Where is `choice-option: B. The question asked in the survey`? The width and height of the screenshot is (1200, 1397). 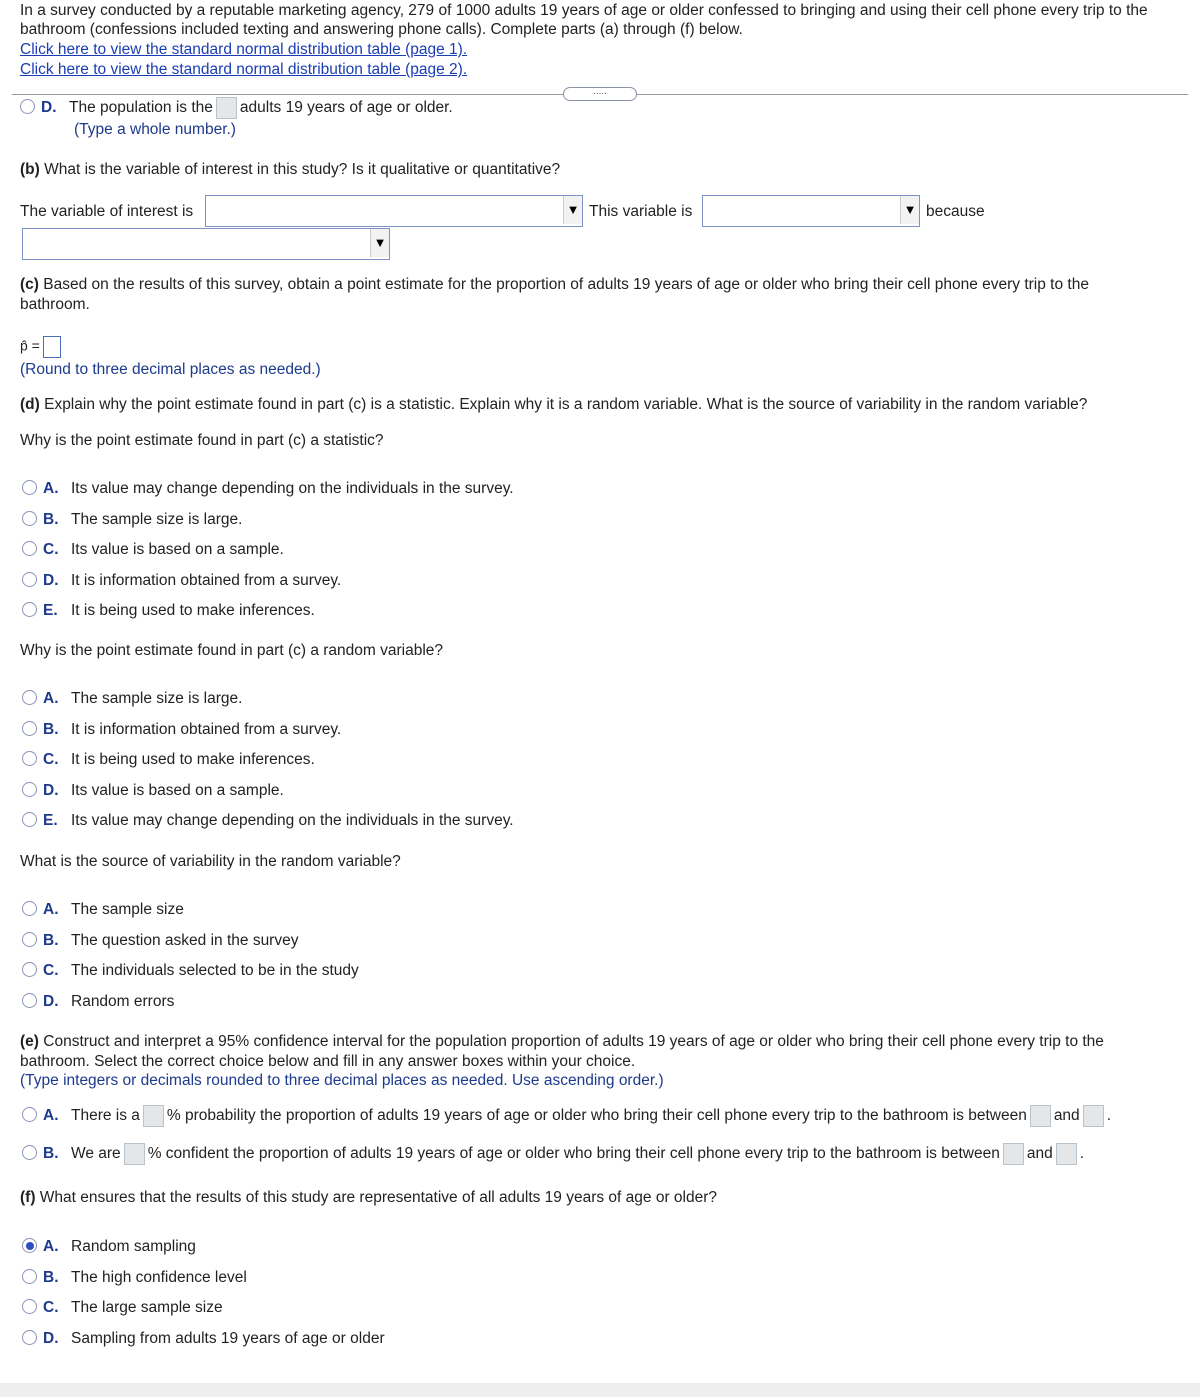
choice-option: B. The question asked in the survey is located at coordinates (160, 940).